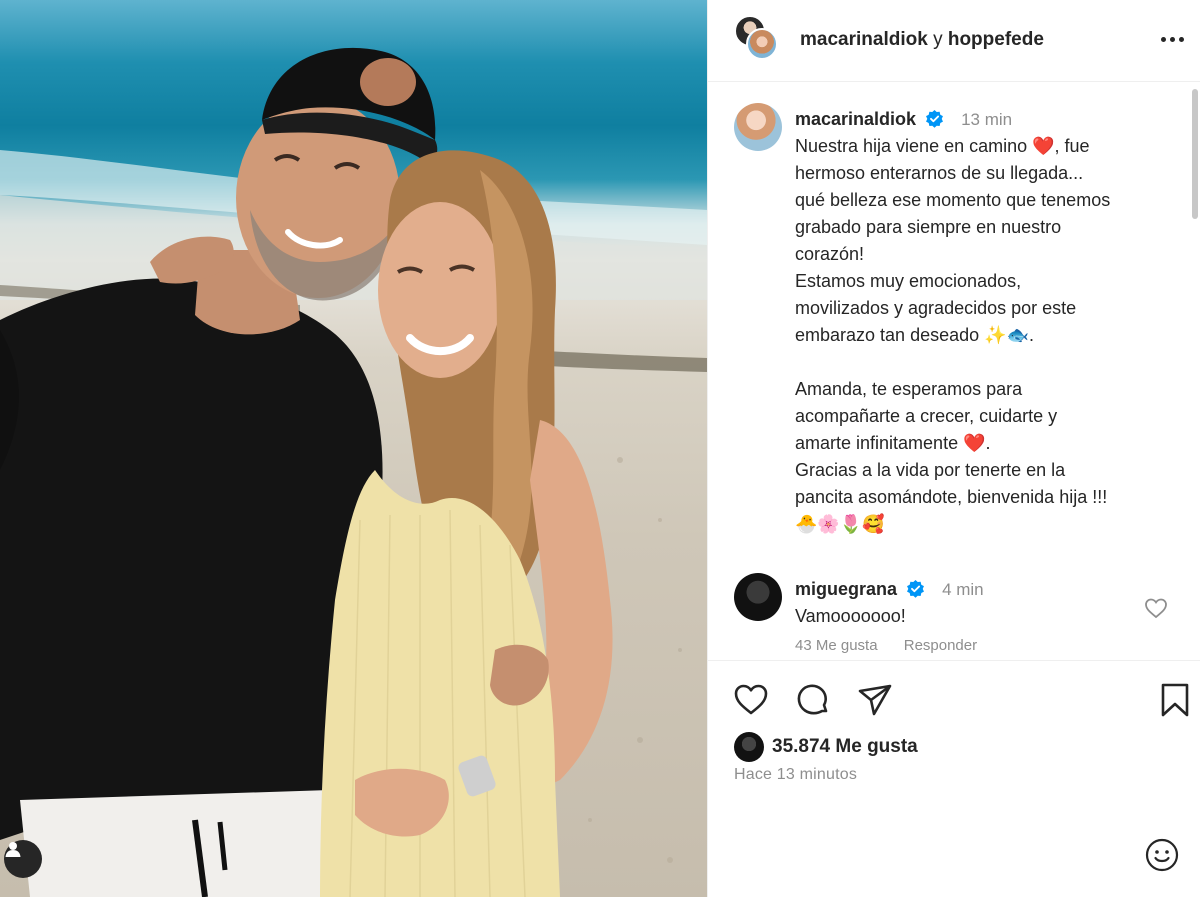 This screenshot has height=897, width=1200. I want to click on user-tag-button, so click(23, 859).